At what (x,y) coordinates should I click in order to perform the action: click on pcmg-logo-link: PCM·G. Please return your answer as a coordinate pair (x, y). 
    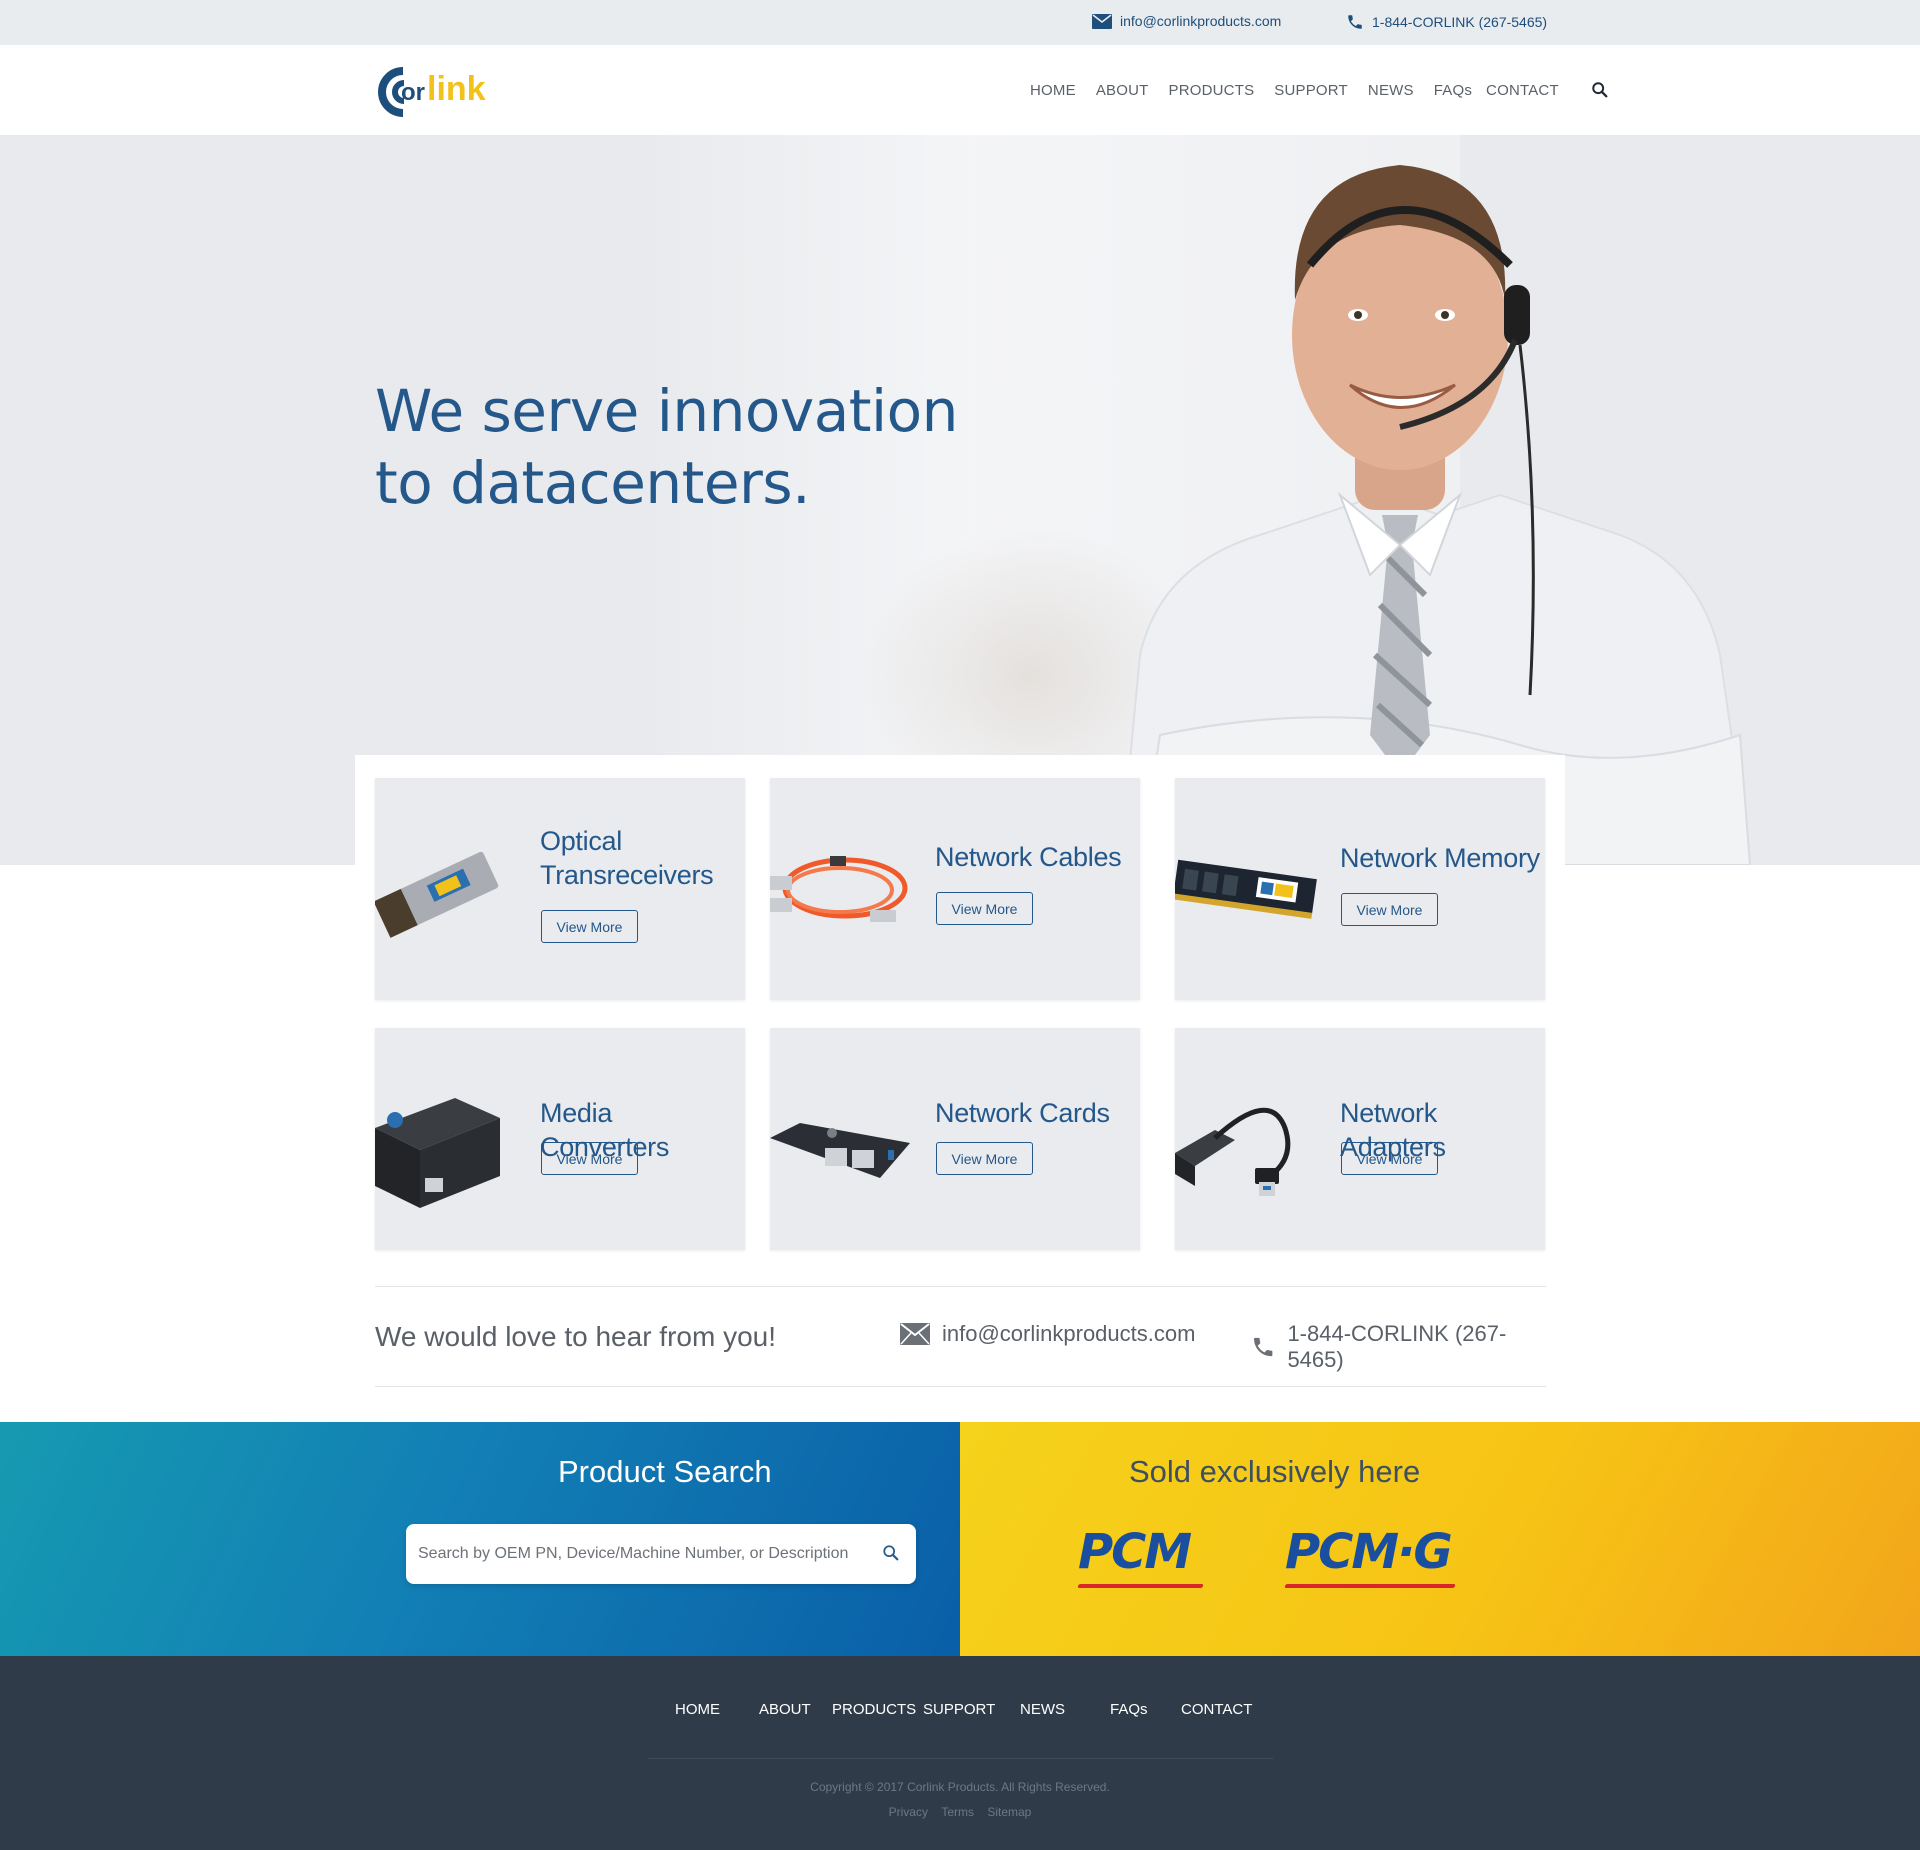
    Looking at the image, I should click on (1370, 1556).